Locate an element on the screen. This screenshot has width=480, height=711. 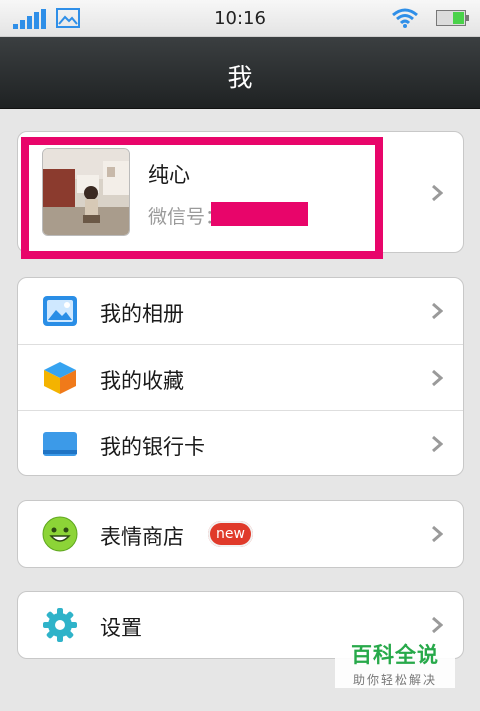
smiley-icon is located at coordinates (60, 534).